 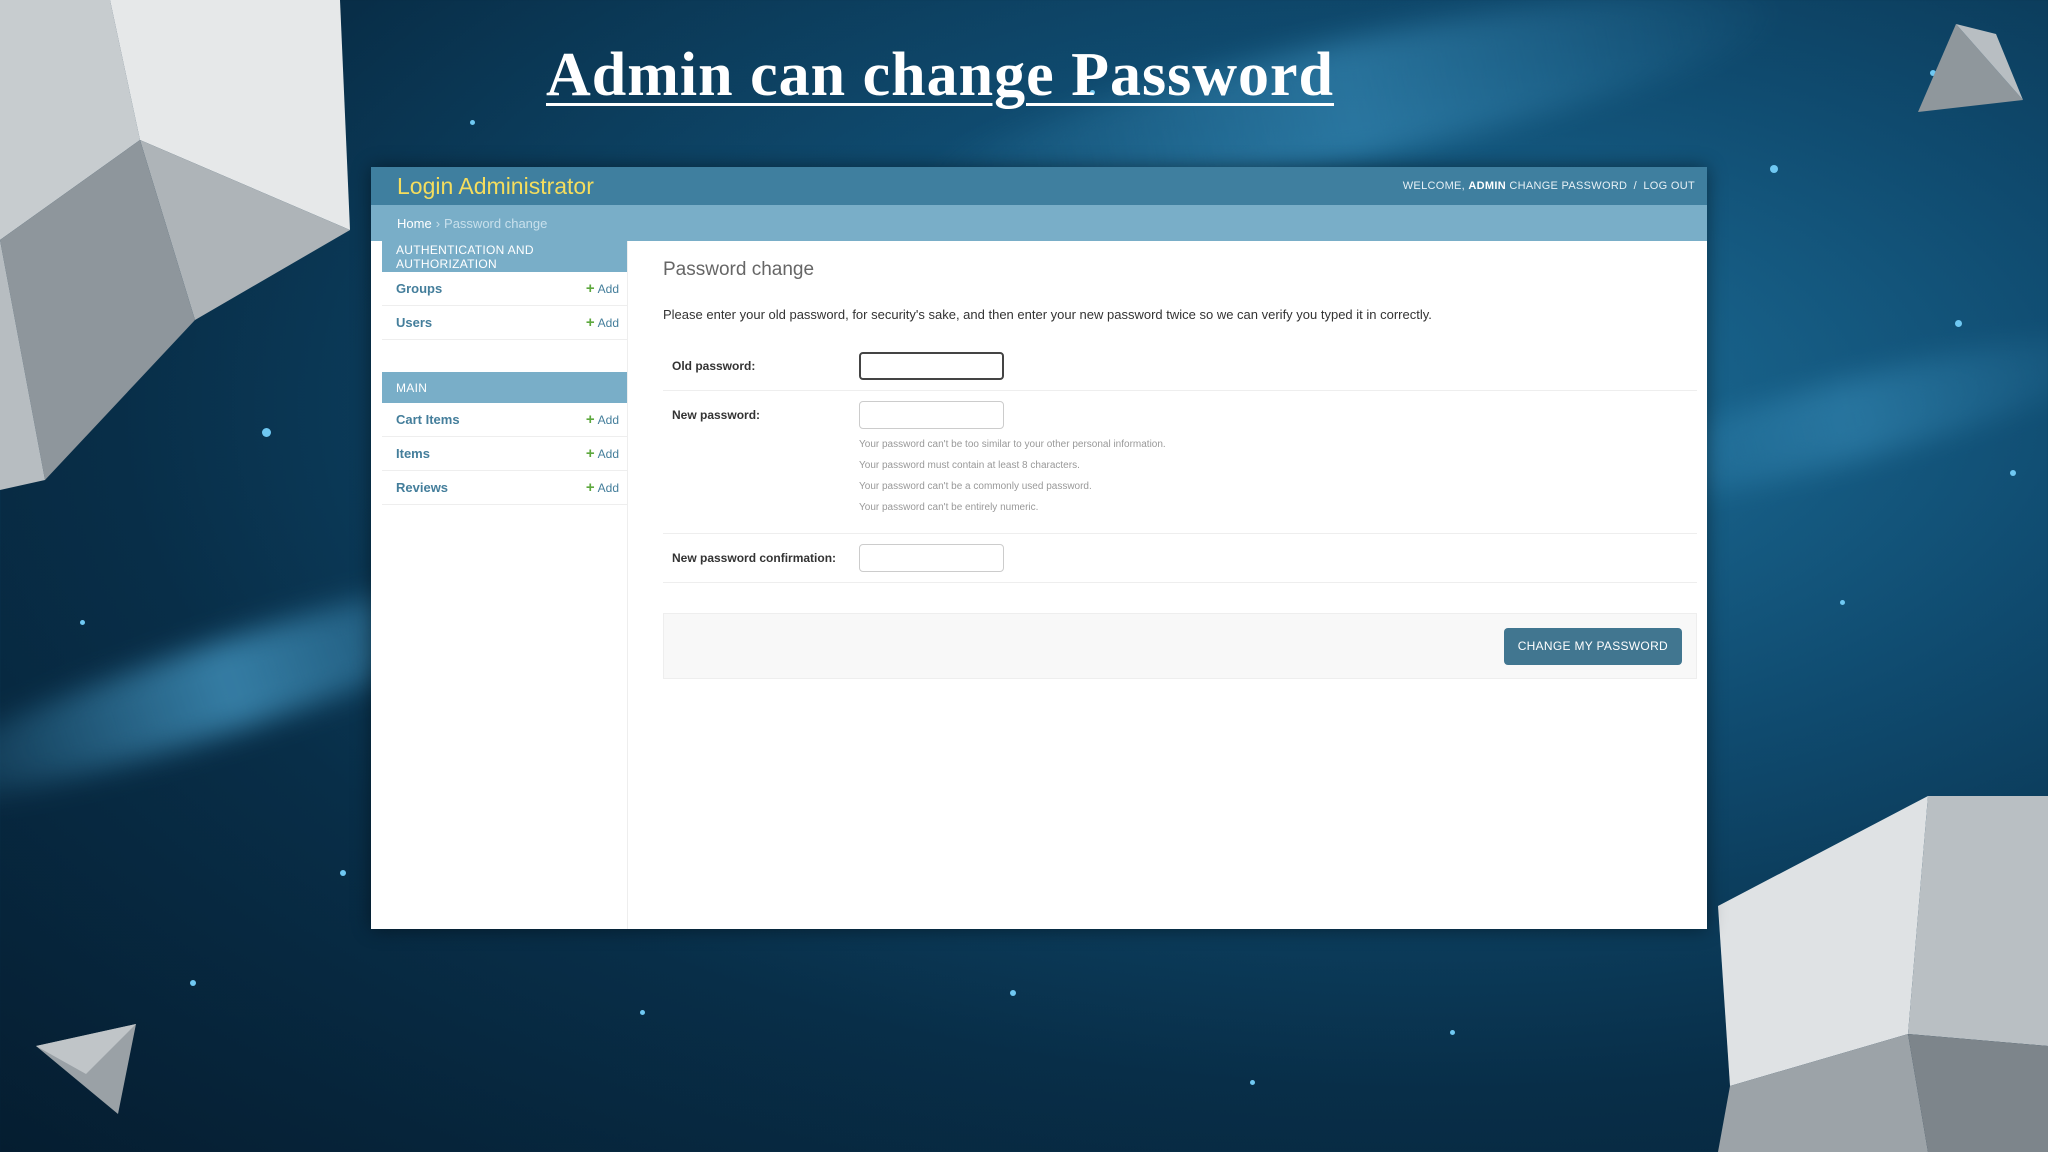 I want to click on new-password-label: New password:, so click(x=716, y=415).